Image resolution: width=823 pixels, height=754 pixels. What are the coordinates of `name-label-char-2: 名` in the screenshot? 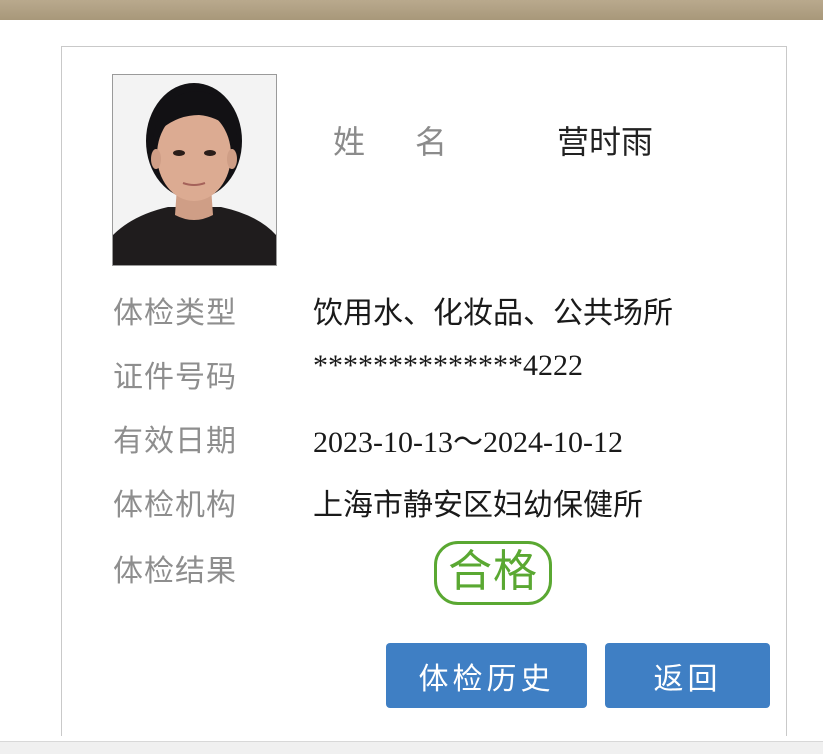 It's located at (431, 142).